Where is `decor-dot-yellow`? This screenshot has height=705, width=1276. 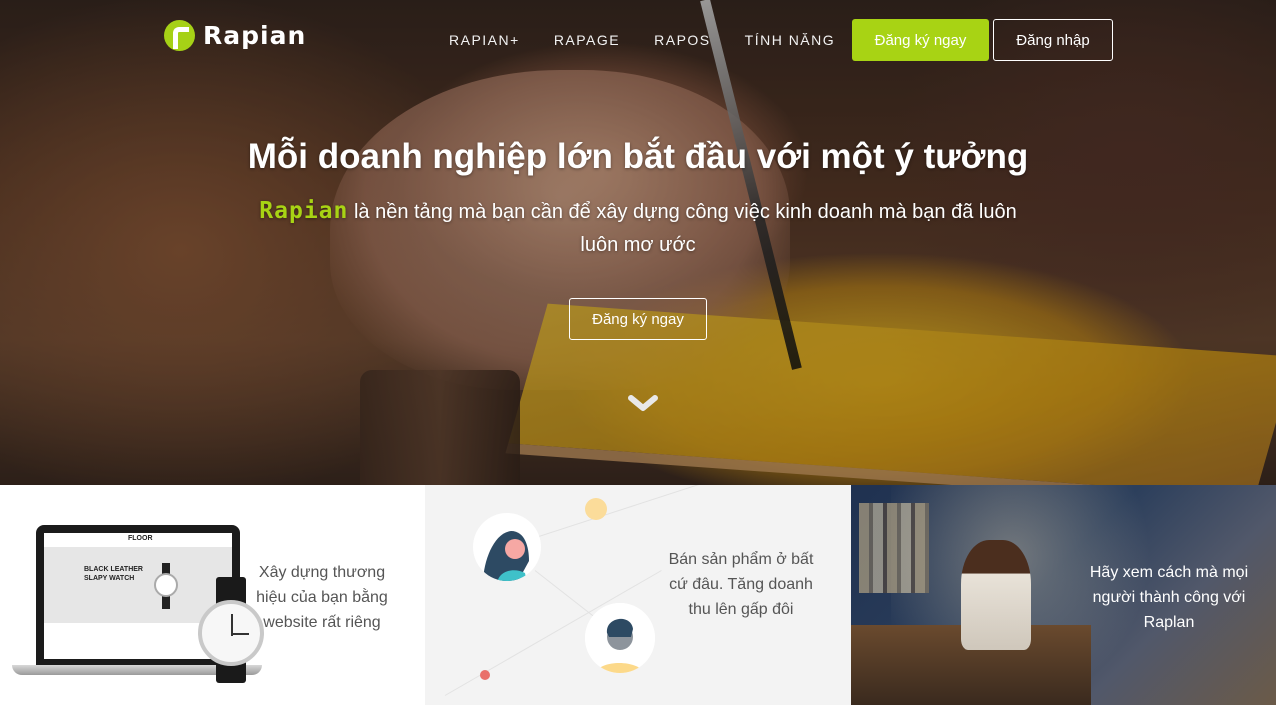 decor-dot-yellow is located at coordinates (596, 509).